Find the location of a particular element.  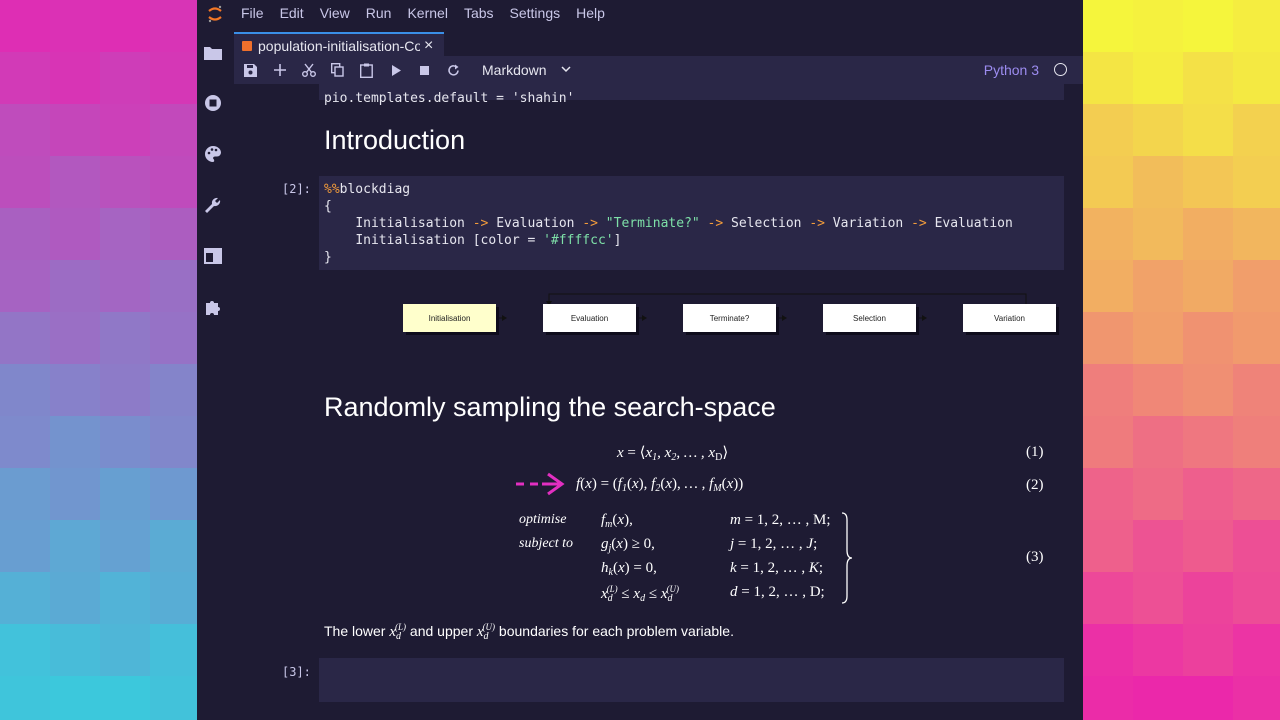

menu-settings: Settings is located at coordinates (535, 13).